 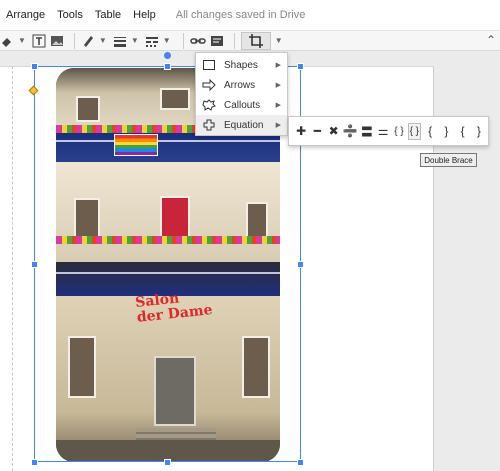 I want to click on equal-shape-icon: 〓, so click(x=367, y=131).